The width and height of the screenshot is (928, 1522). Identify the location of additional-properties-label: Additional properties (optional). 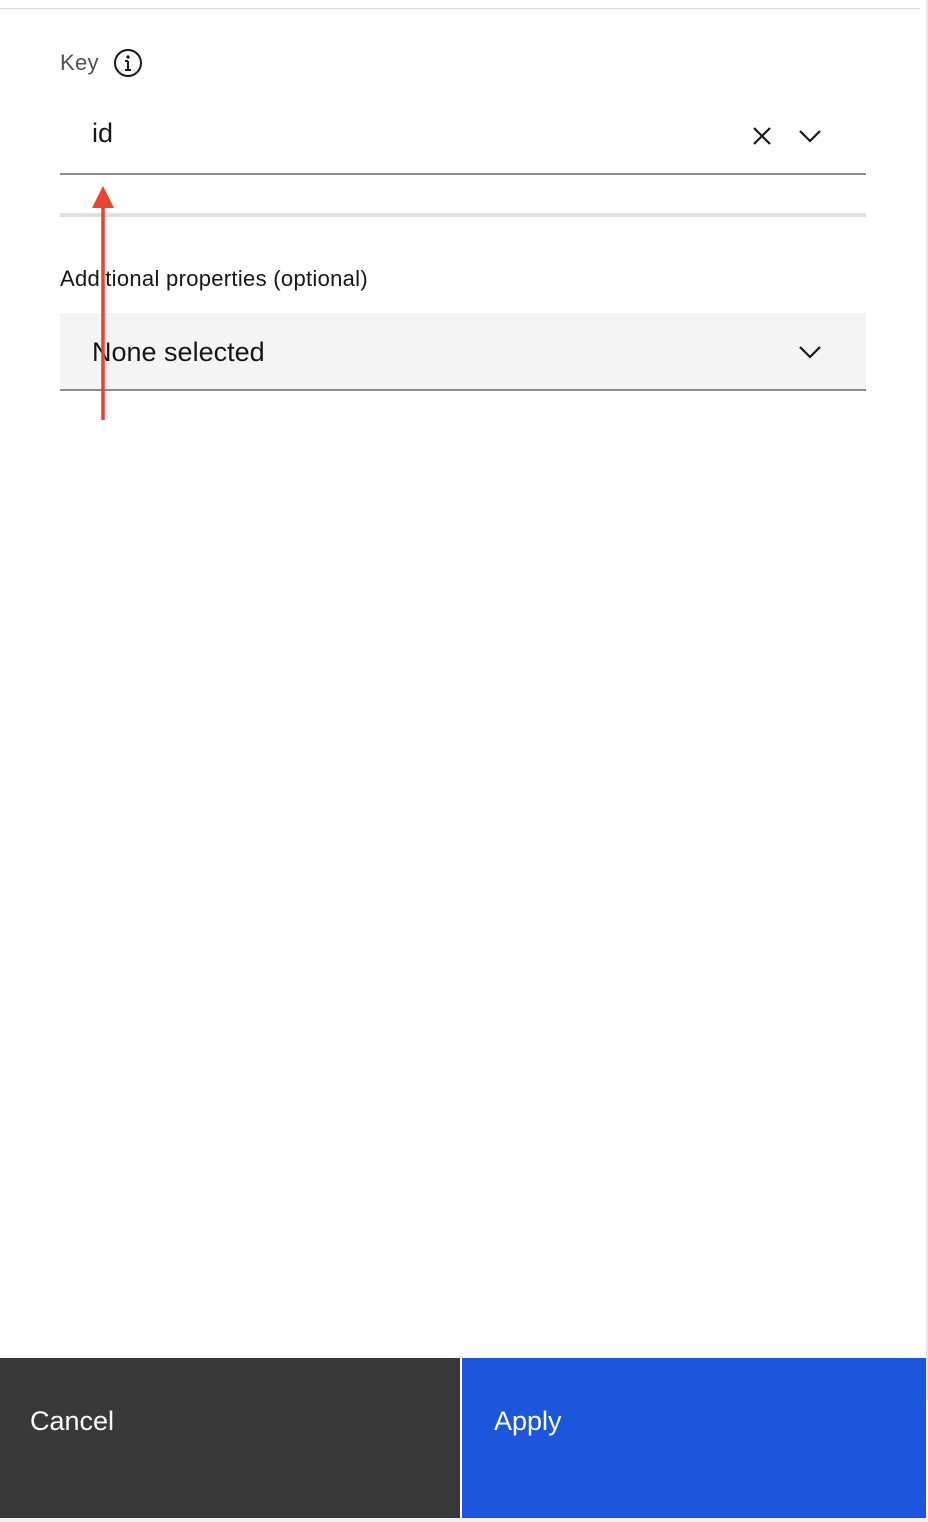
(214, 278).